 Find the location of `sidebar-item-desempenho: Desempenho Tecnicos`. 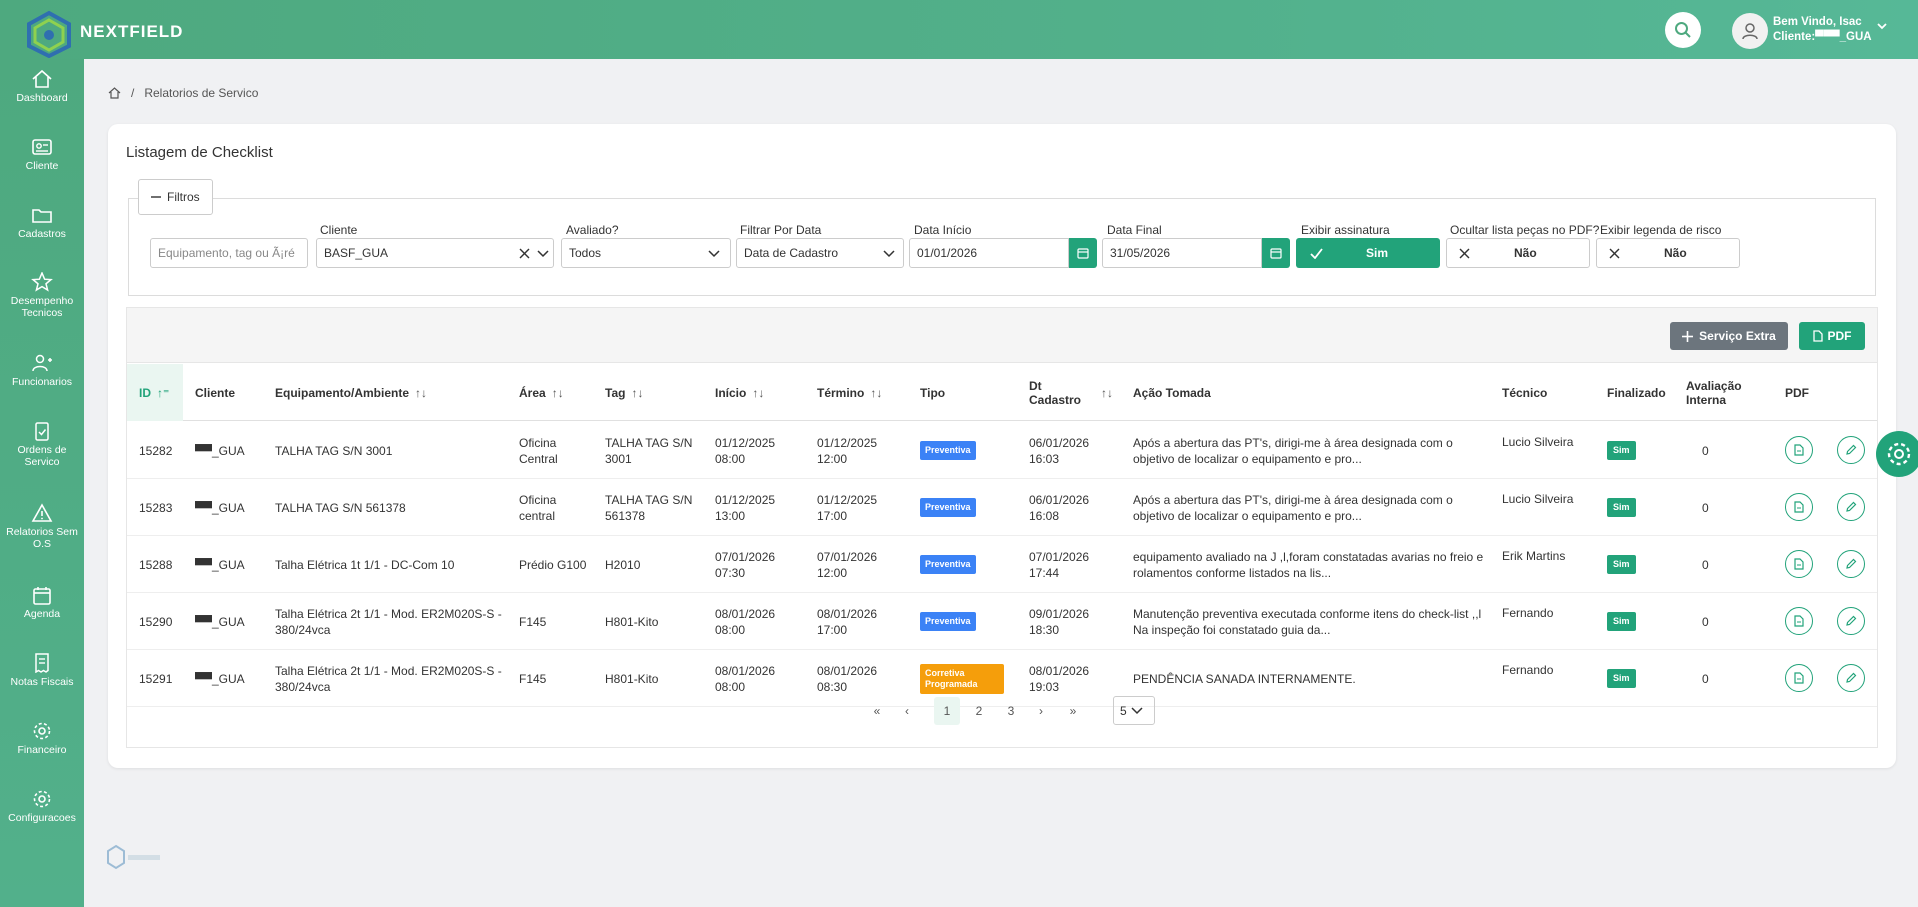

sidebar-item-desempenho: Desempenho Tecnicos is located at coordinates (42, 295).